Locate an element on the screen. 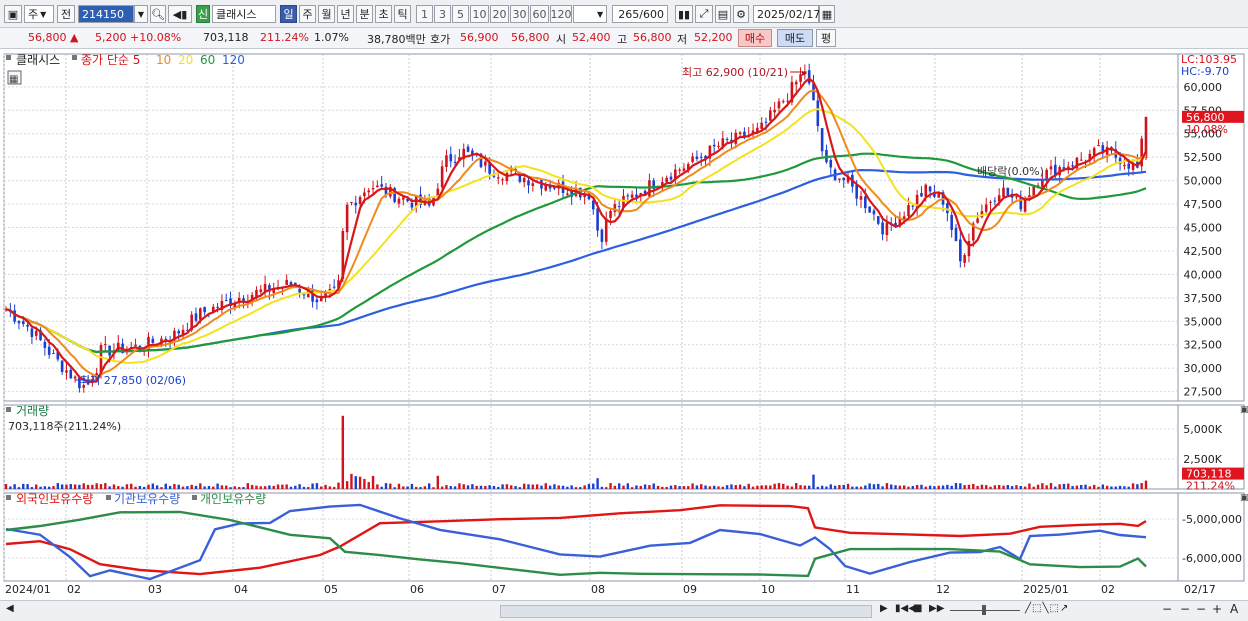 The height and width of the screenshot is (621, 1248). interval-tab-120: 120 is located at coordinates (561, 14).